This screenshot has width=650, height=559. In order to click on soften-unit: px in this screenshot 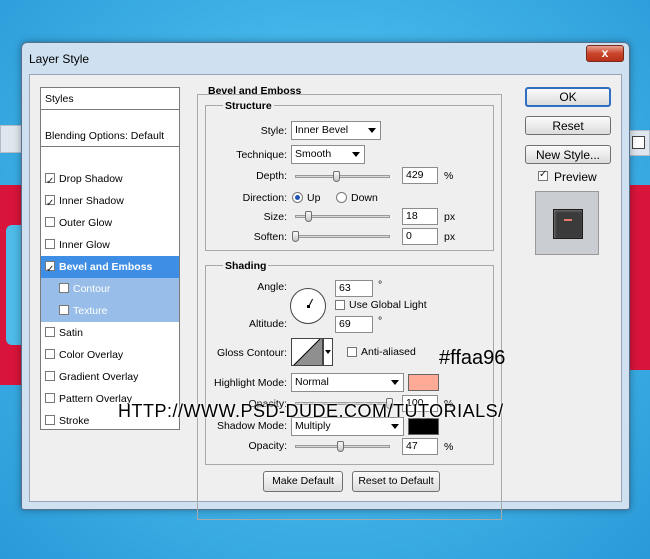, I will do `click(450, 237)`.